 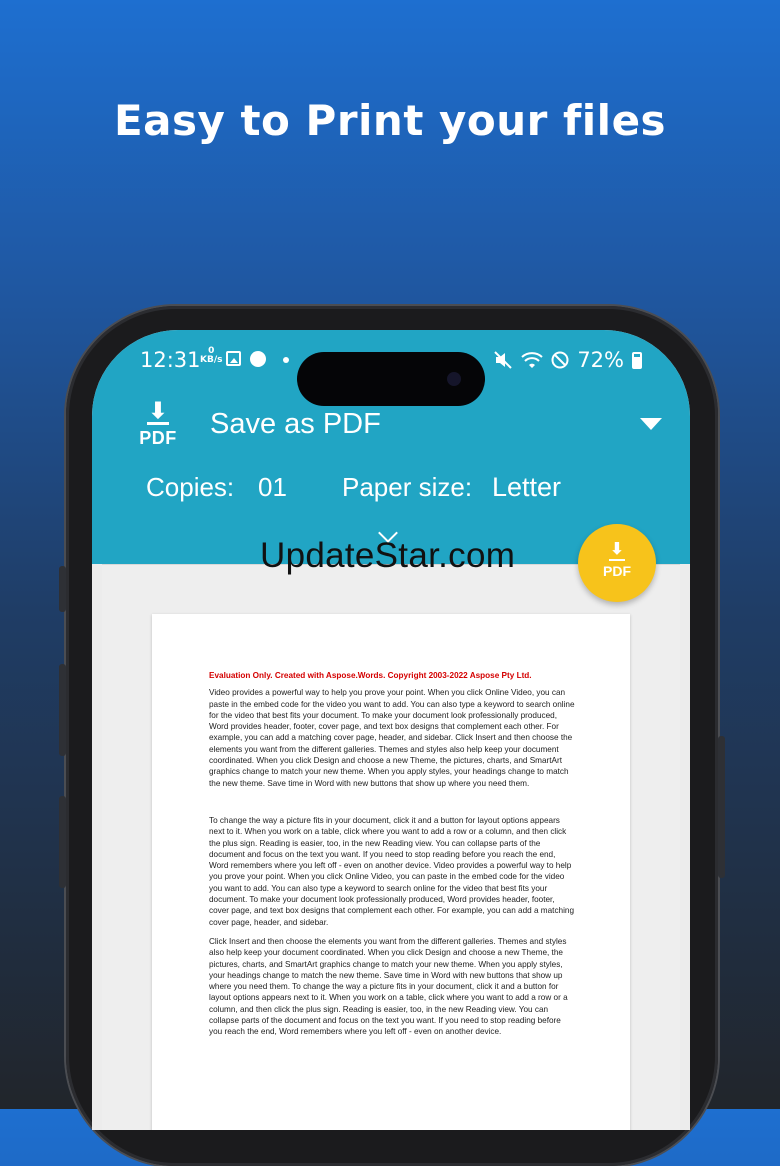 I want to click on network-speed: 0 KB/s, so click(x=211, y=356).